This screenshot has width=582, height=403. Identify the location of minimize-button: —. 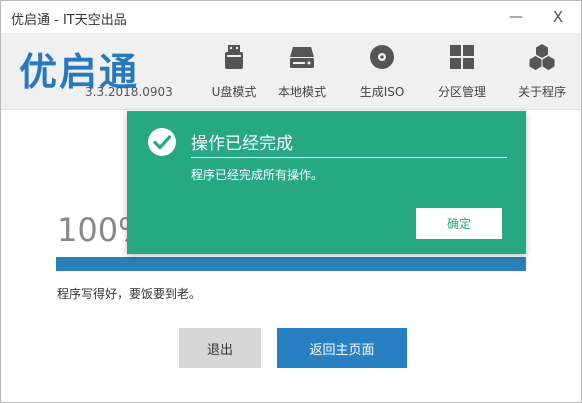
(516, 17).